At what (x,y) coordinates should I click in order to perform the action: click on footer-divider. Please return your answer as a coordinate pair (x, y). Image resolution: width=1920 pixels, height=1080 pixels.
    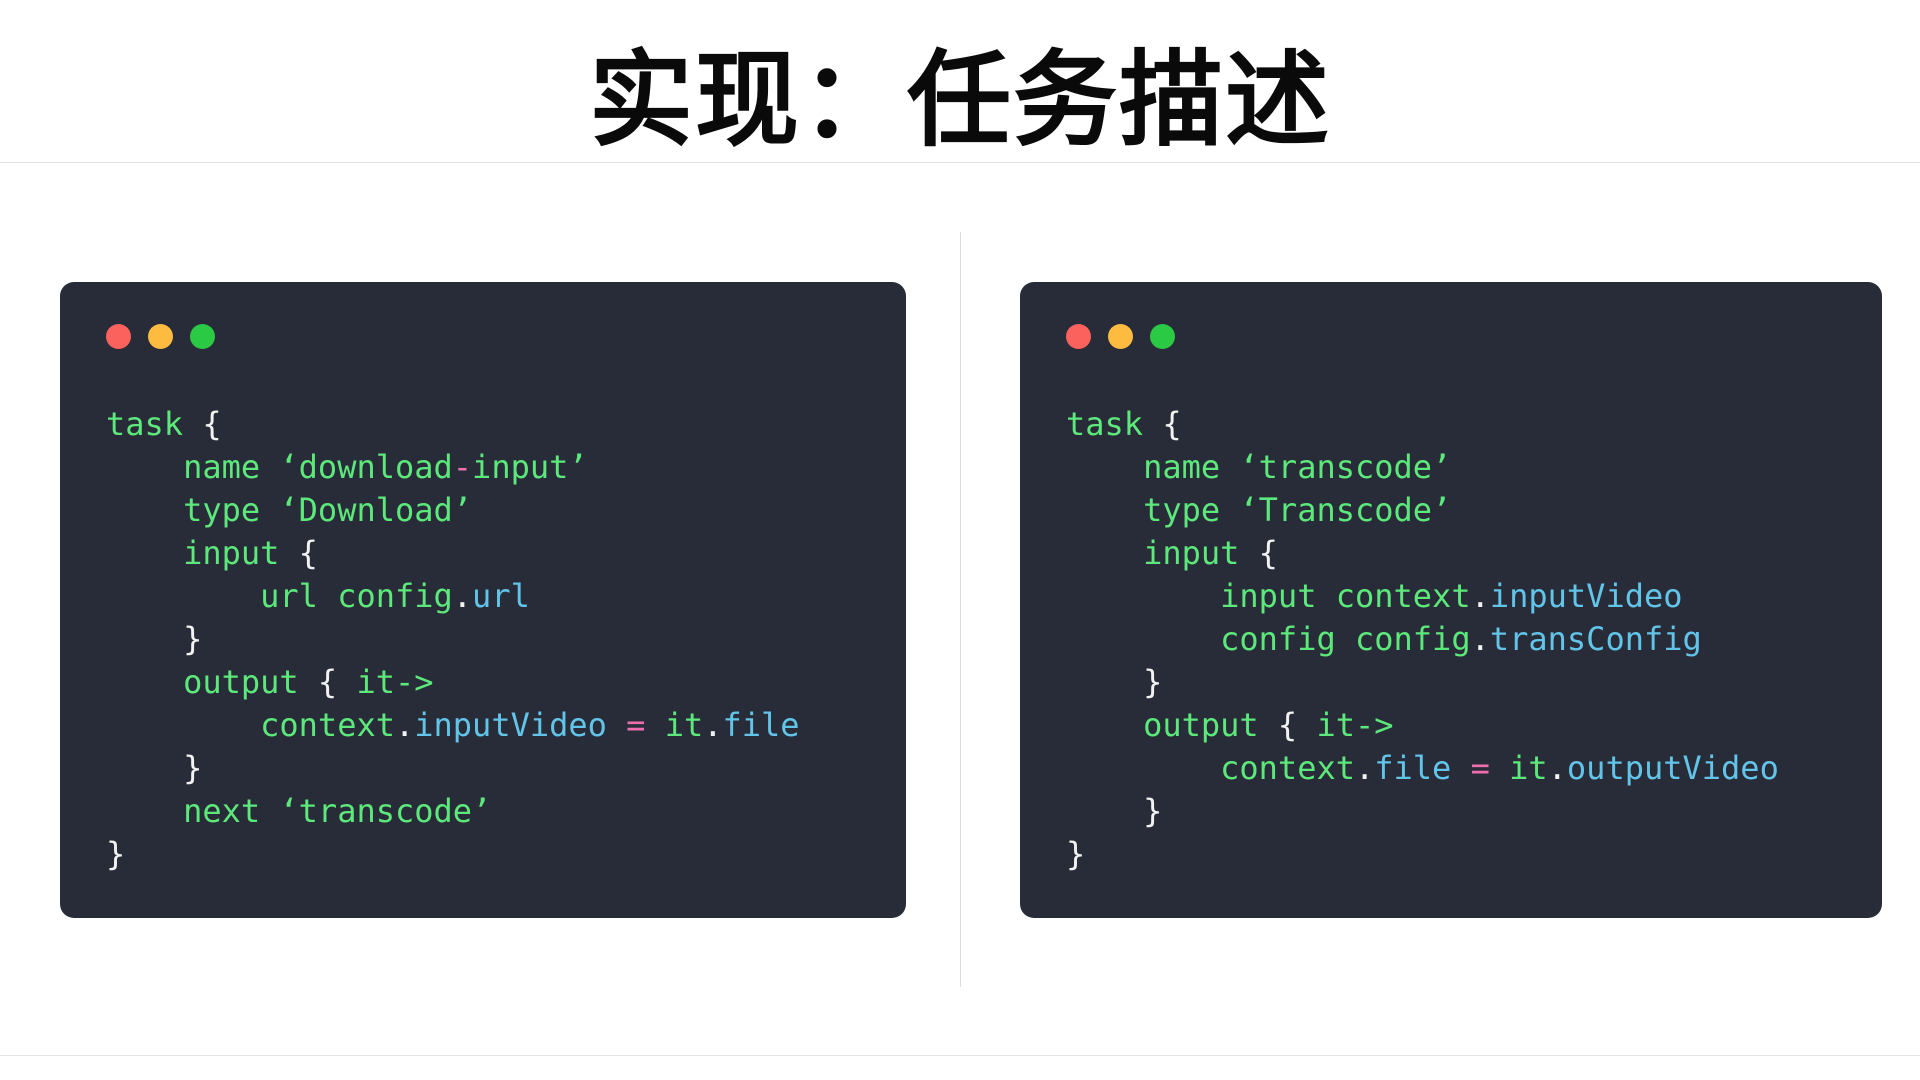
    Looking at the image, I should click on (960, 1055).